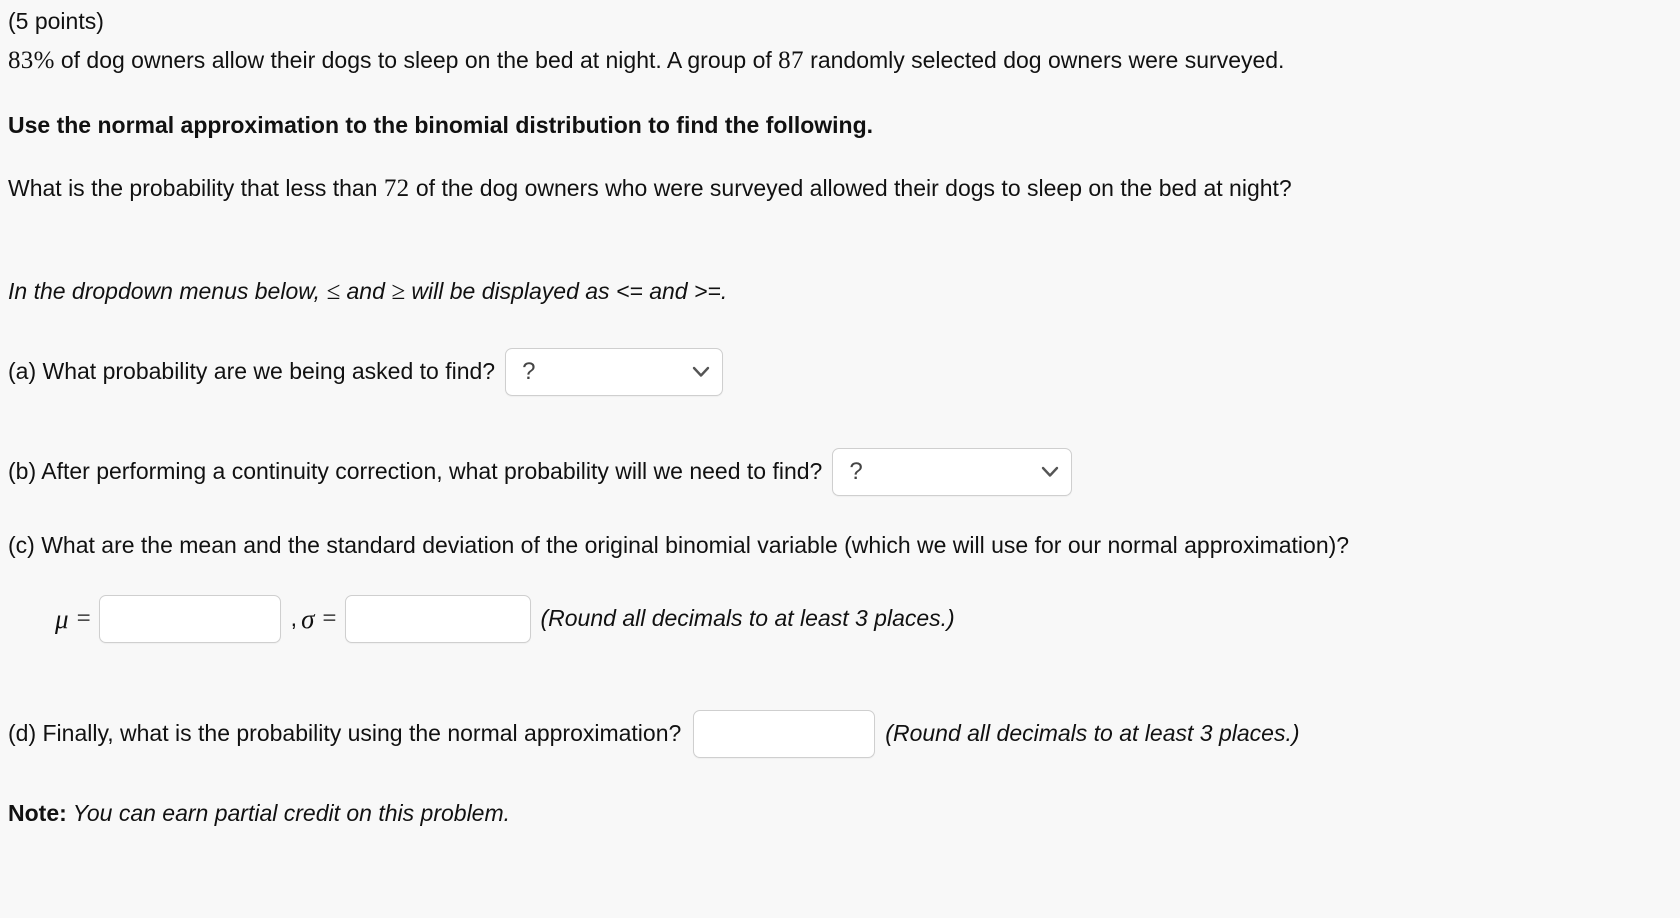 This screenshot has height=918, width=1680. What do you see at coordinates (437, 619) in the screenshot?
I see `sigma-input` at bounding box center [437, 619].